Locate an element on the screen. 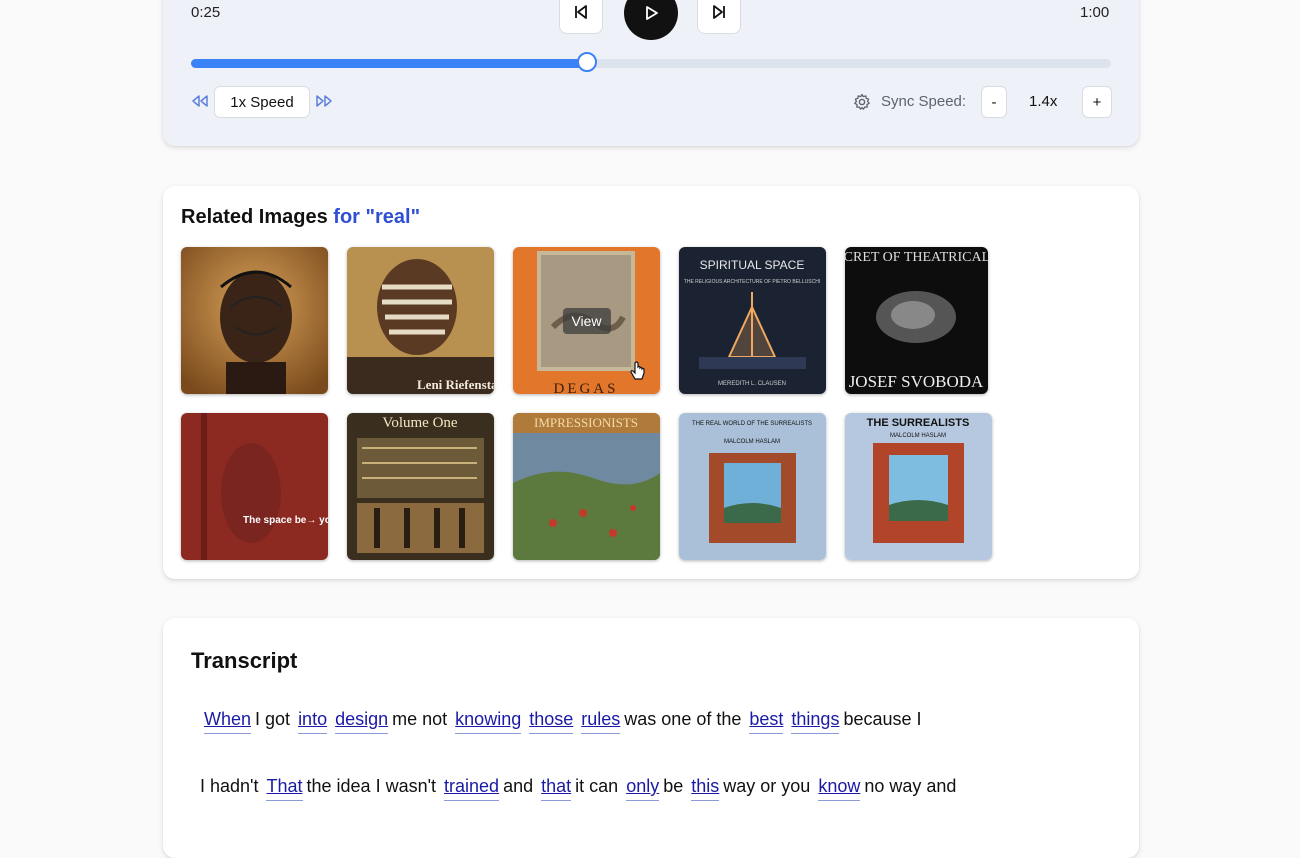 Image resolution: width=1300 pixels, height=858 pixels. transcript-word-link: only is located at coordinates (643, 788).